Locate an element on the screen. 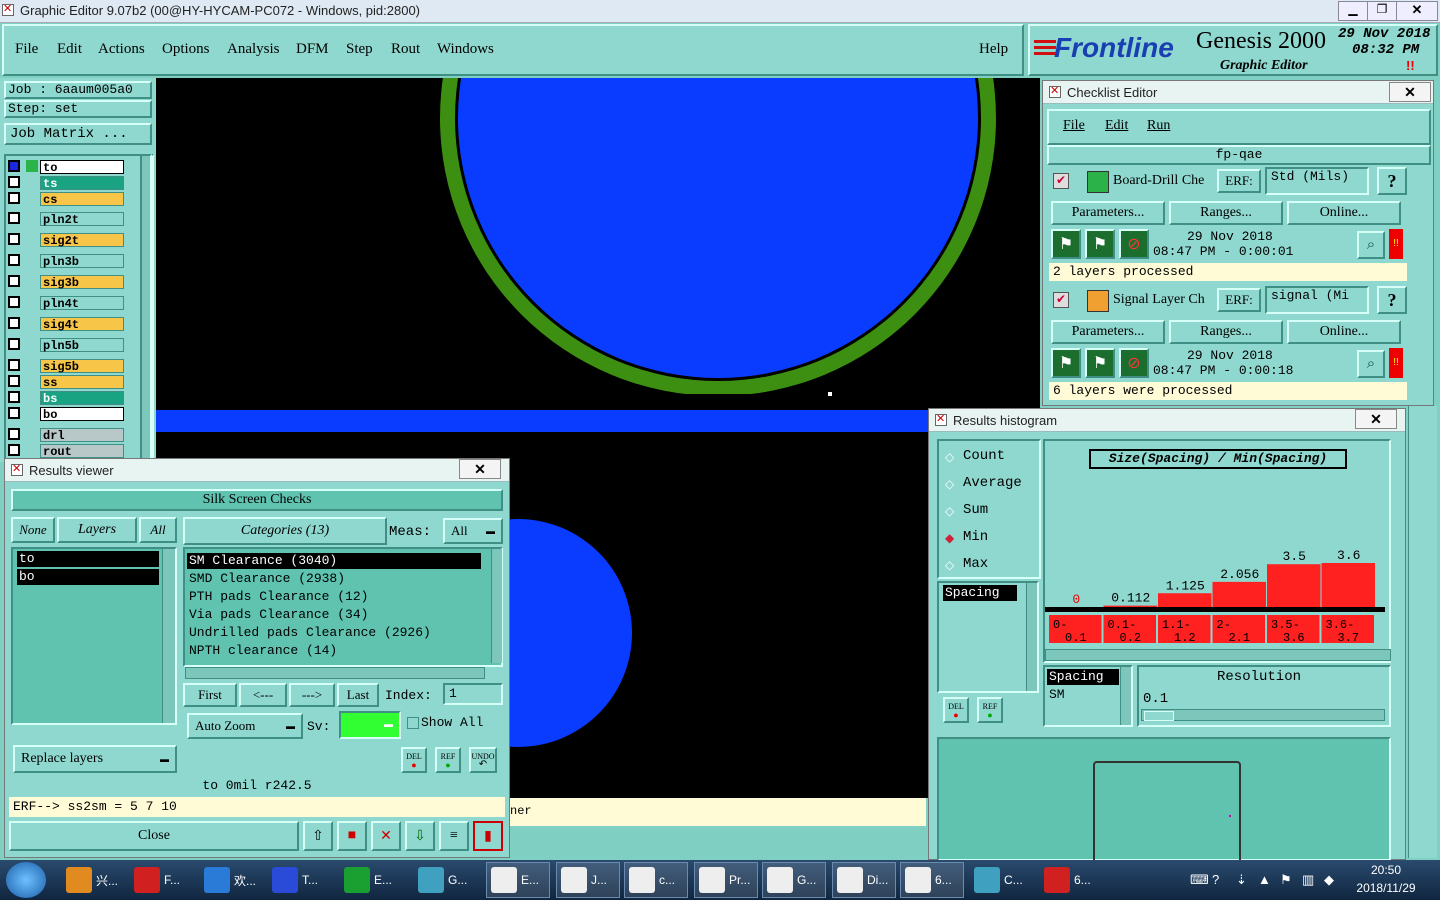 Image resolution: width=1440 pixels, height=900 pixels. sub-field-item: Spacing is located at coordinates (1083, 677).